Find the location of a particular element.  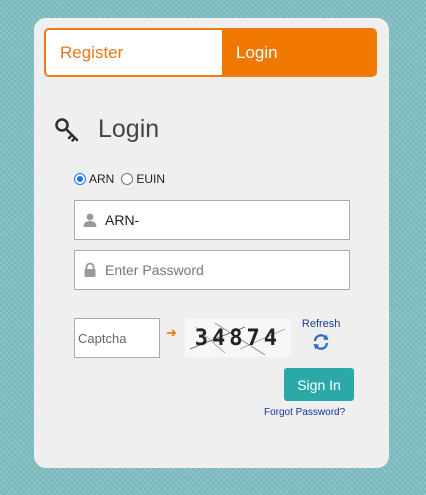

arn-input-value: ARN- is located at coordinates (122, 220).